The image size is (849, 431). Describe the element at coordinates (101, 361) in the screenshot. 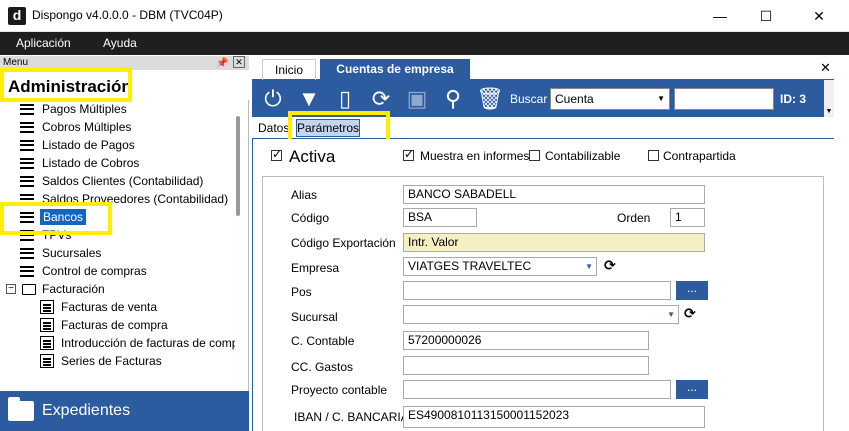

I see `tree-item: Series de Facturas` at that location.